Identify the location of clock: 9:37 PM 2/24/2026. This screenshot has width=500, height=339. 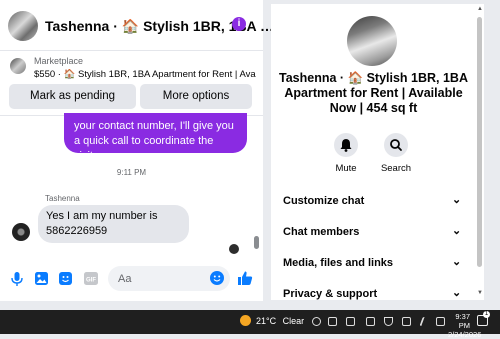
(465, 325).